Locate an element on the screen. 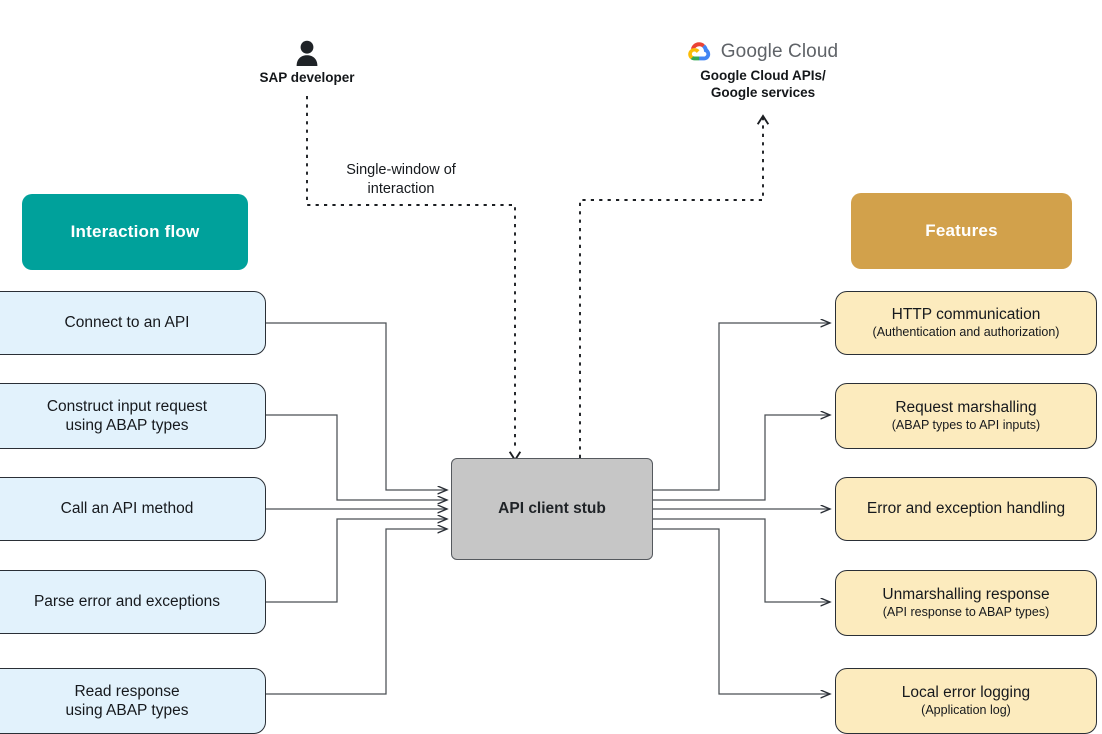 This screenshot has width=1102, height=734. flow-box-call-an-api-method-line1: Call an API method is located at coordinates (127, 509).